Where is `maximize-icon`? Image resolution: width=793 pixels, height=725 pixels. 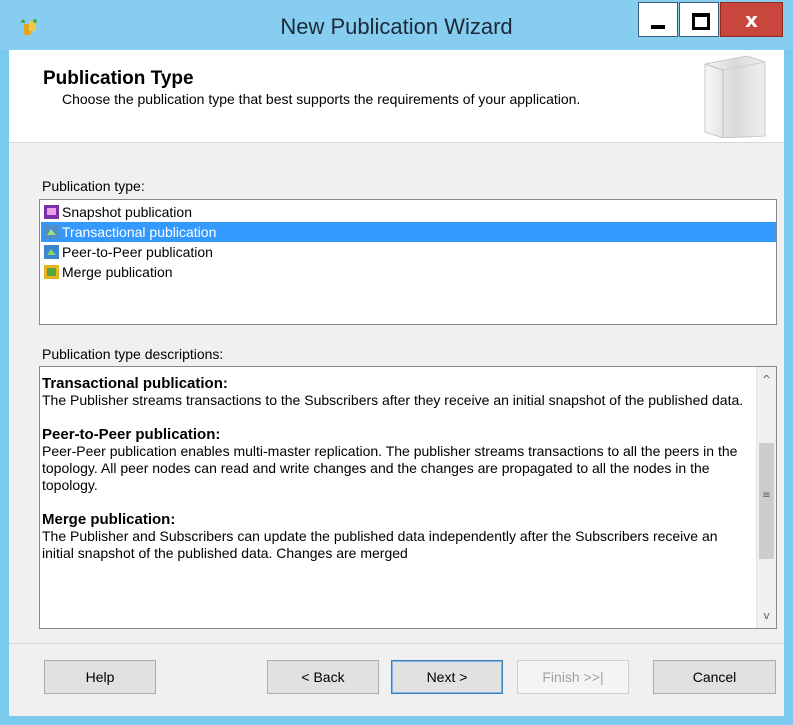 maximize-icon is located at coordinates (701, 21).